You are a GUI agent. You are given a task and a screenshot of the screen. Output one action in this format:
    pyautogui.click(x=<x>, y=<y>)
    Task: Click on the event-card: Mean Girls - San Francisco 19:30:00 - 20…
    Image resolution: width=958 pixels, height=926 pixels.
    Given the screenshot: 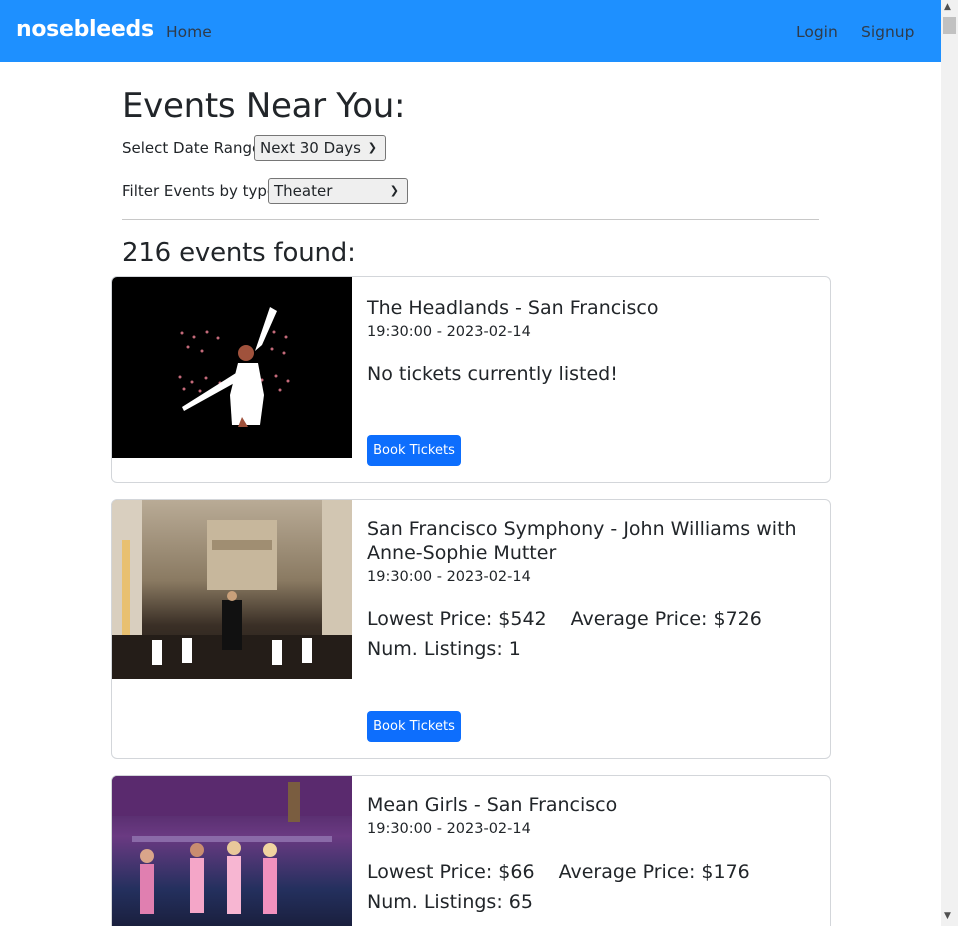 What is the action you would take?
    pyautogui.click(x=471, y=850)
    